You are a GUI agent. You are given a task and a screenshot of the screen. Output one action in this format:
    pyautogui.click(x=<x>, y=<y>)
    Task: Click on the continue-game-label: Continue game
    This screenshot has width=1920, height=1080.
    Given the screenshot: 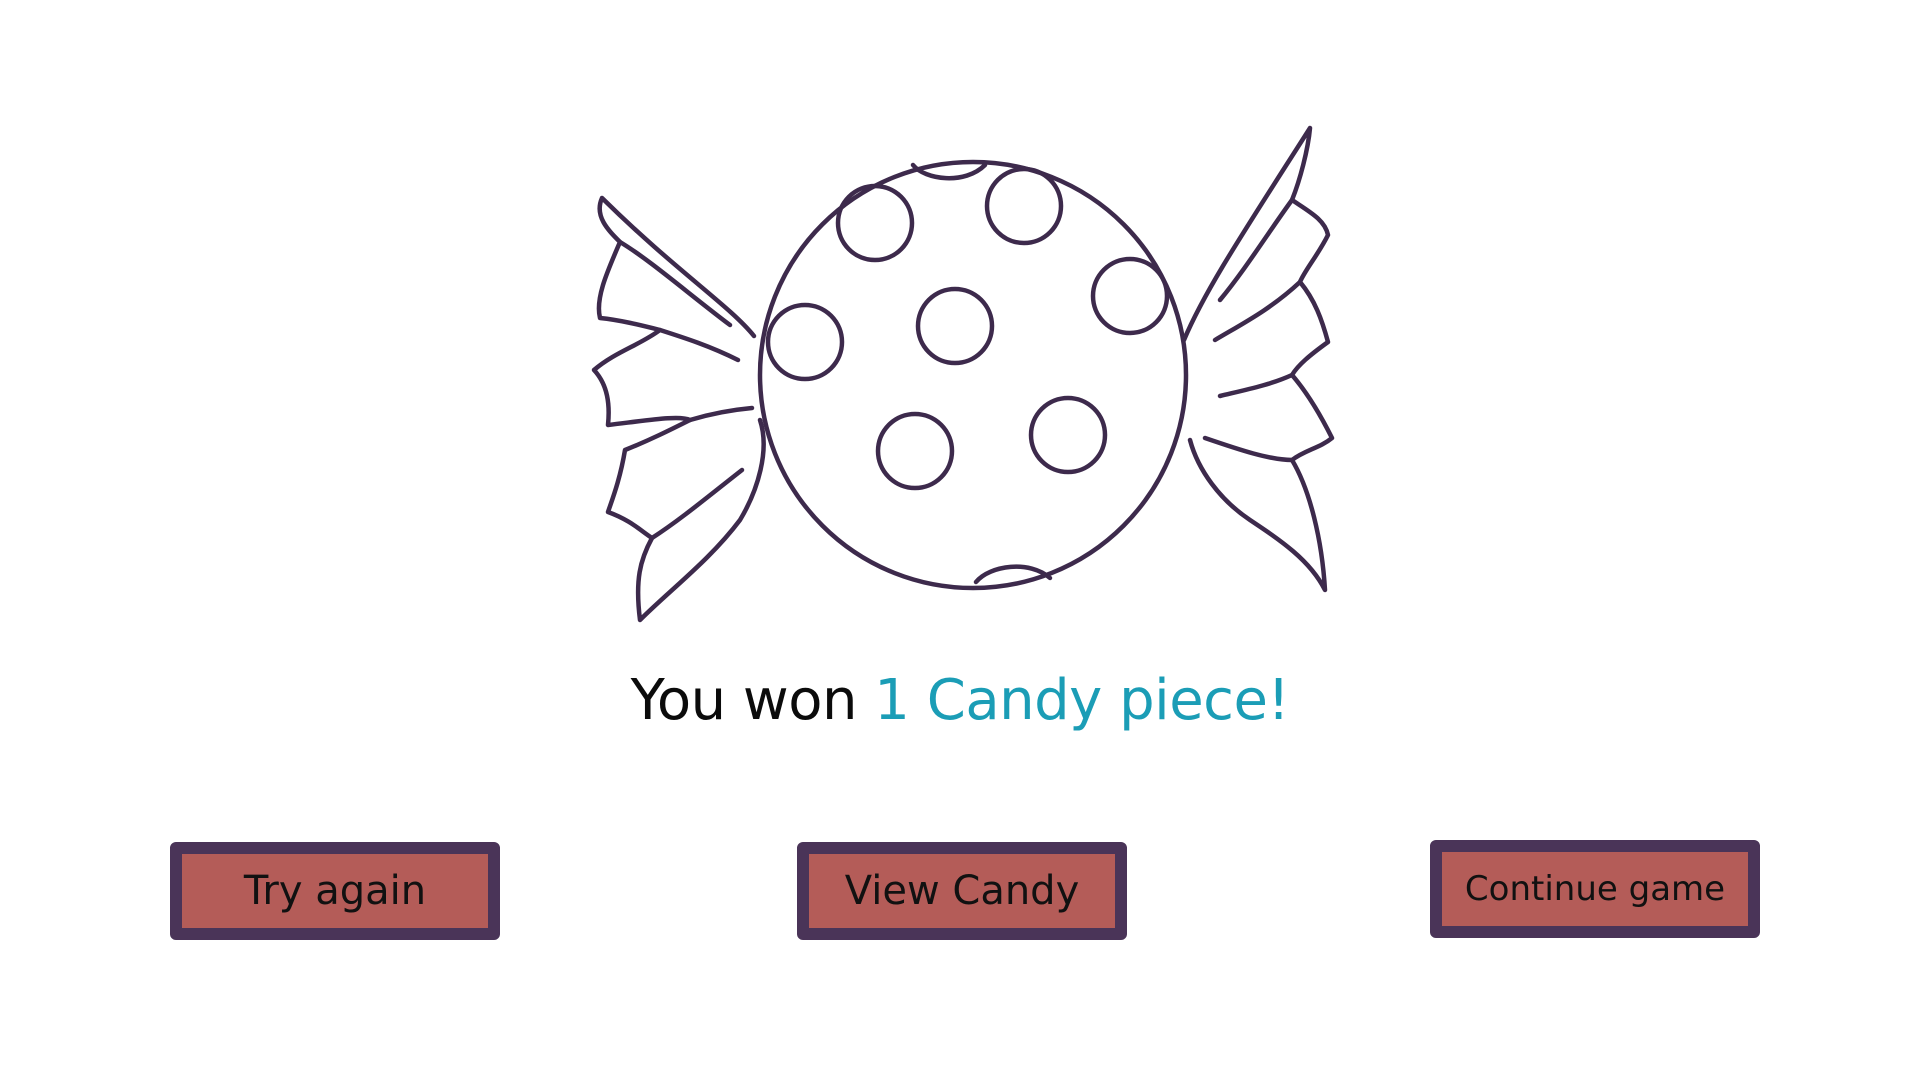 What is the action you would take?
    pyautogui.click(x=1595, y=889)
    